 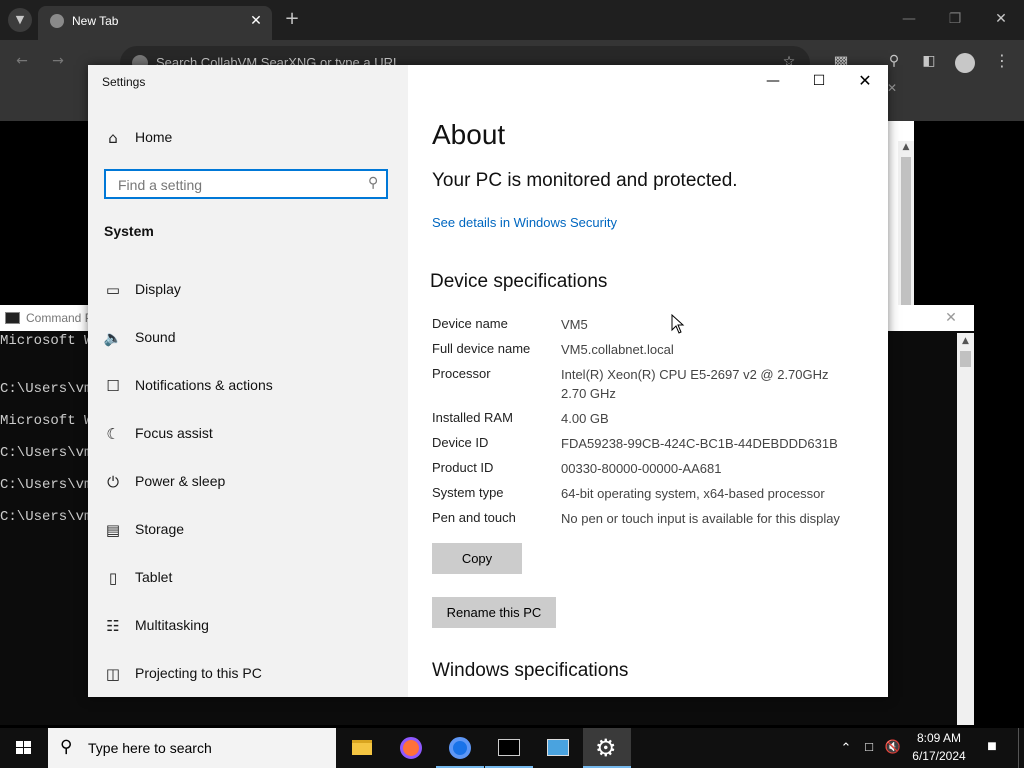 I want to click on windows-security-link: See details in Windows Security, so click(x=524, y=222).